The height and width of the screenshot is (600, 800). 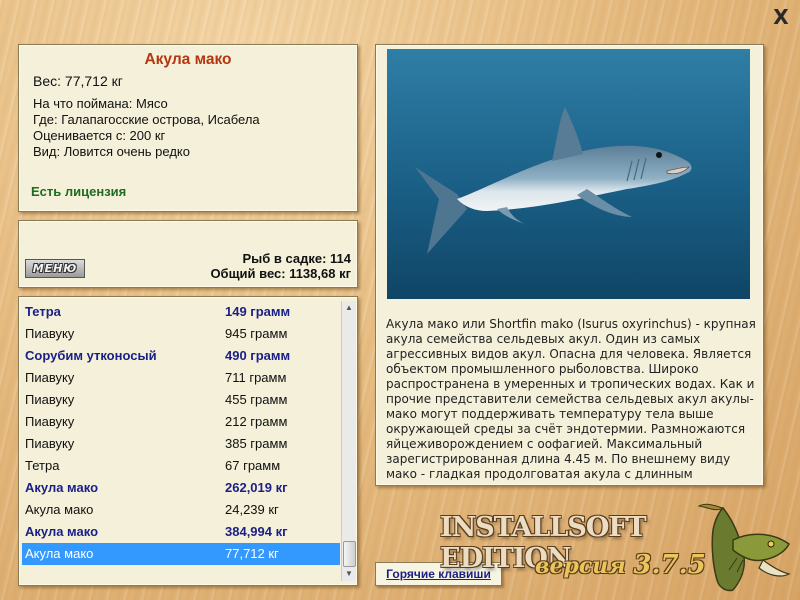 I want to click on version-label: версия, so click(x=580, y=566).